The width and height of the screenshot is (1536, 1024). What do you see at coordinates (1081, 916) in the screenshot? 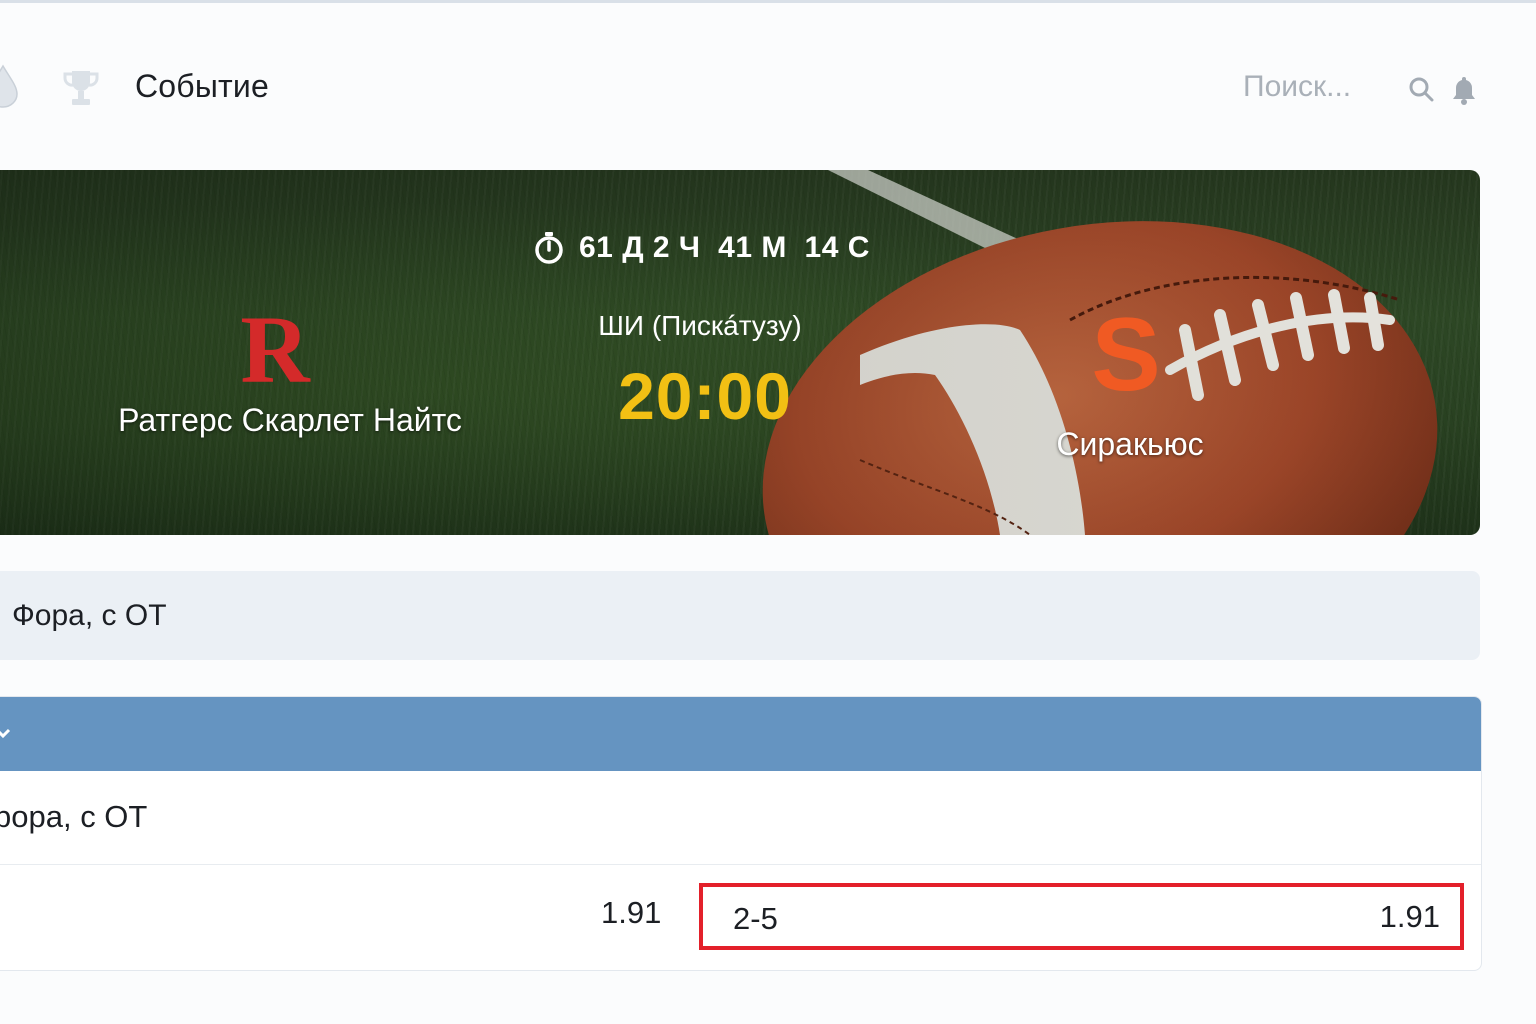
I see `selected-odds-cell: 2-5 1.91` at bounding box center [1081, 916].